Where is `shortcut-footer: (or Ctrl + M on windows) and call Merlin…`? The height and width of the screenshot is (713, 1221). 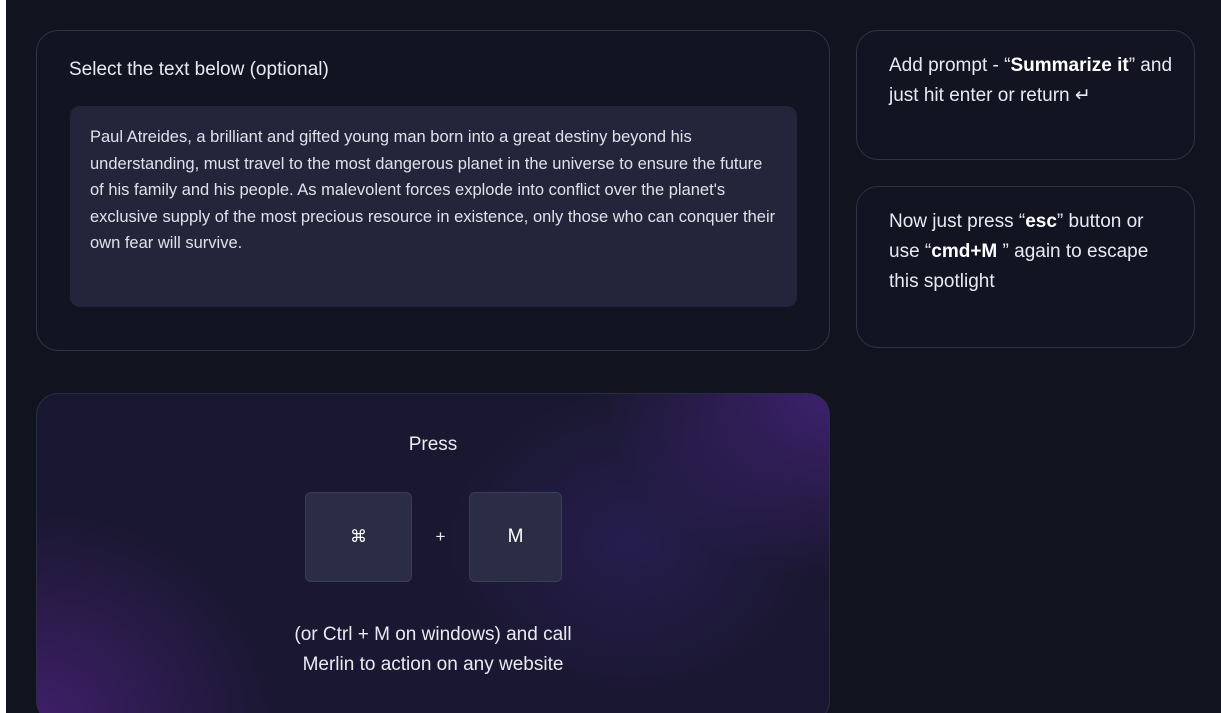 shortcut-footer: (or Ctrl + M on windows) and call Merlin… is located at coordinates (433, 650).